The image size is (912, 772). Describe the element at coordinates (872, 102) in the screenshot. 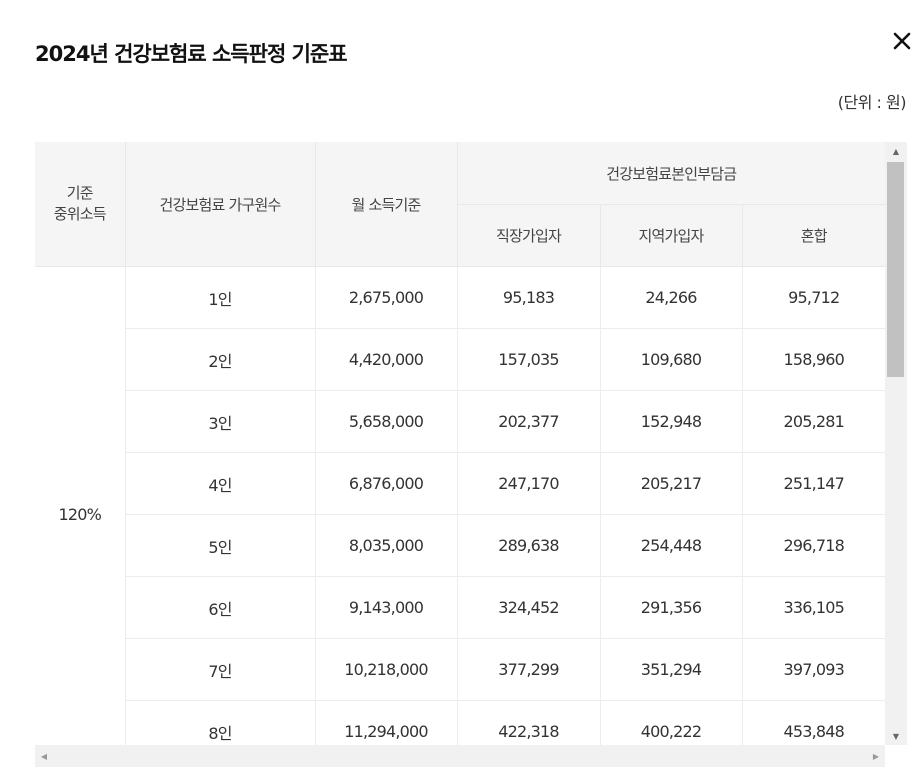

I see `unit-label: (단위 : 원)` at that location.